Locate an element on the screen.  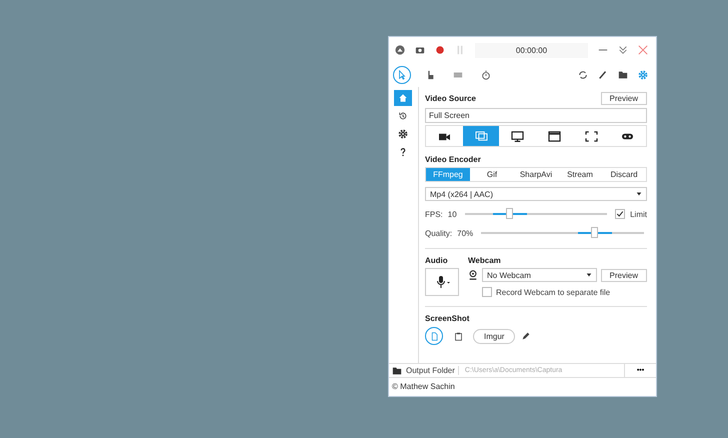
close-icon is located at coordinates (643, 50).